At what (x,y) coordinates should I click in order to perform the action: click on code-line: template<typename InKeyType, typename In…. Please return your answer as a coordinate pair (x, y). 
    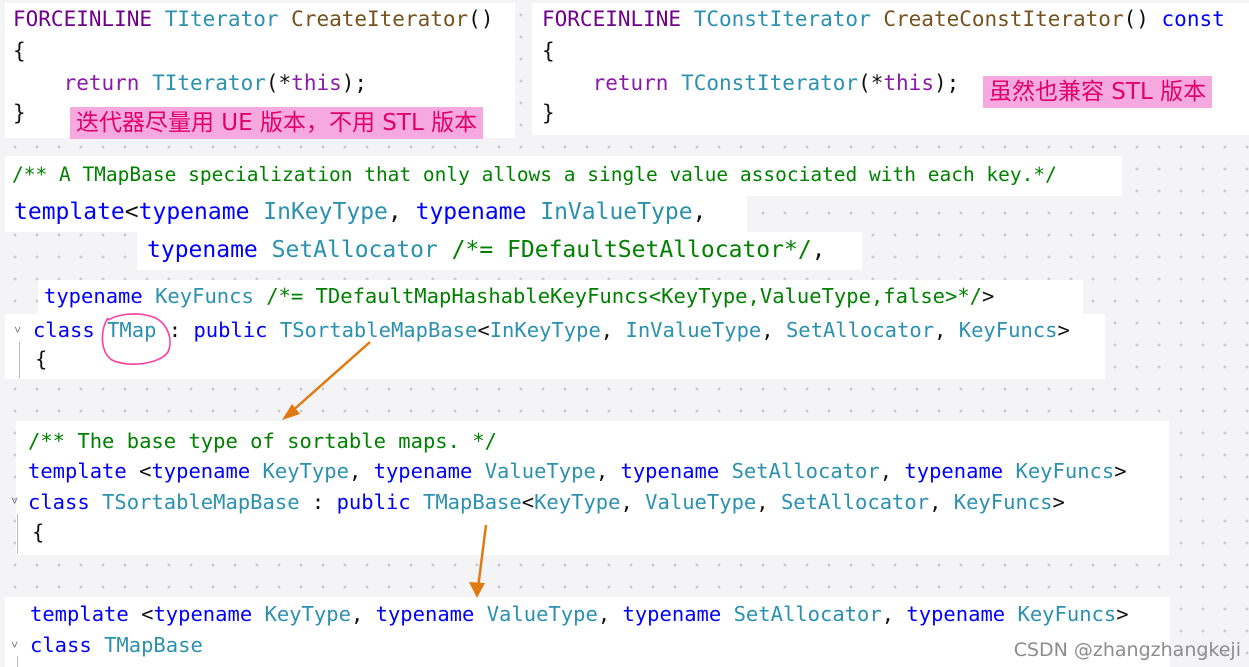
    Looking at the image, I should click on (360, 212).